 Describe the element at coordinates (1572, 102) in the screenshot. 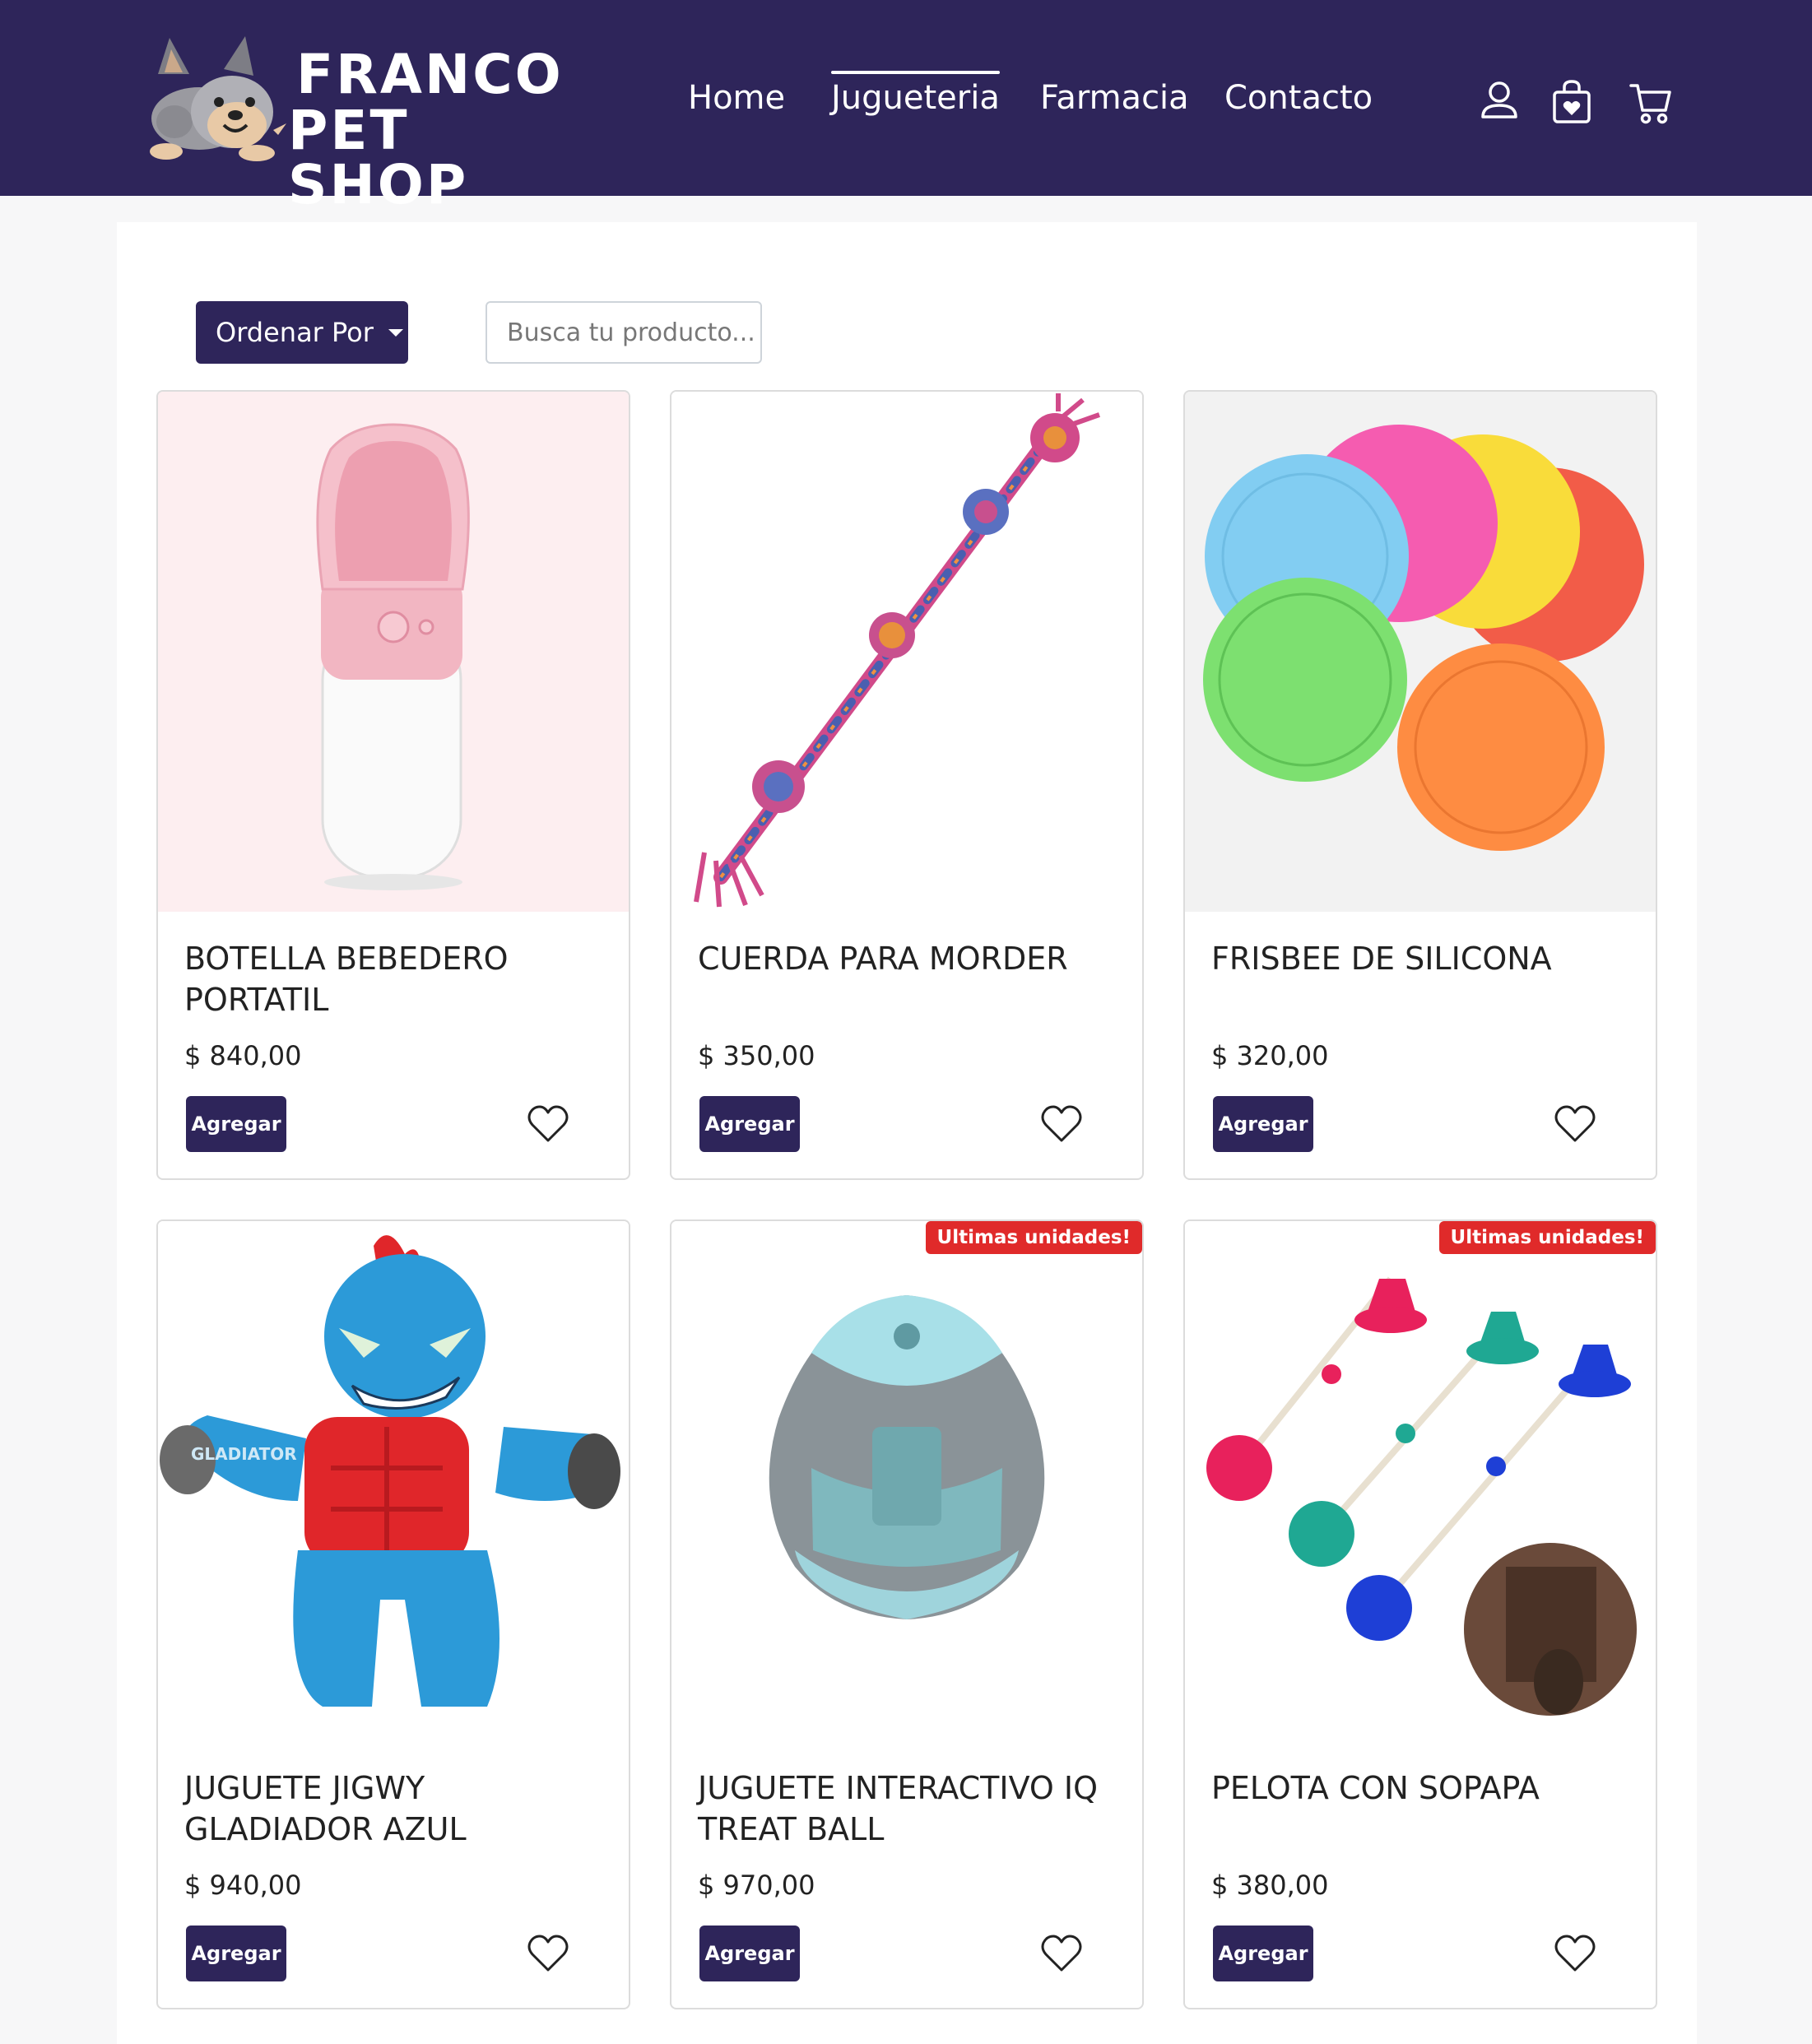

I see `favorites-bag-icon` at that location.